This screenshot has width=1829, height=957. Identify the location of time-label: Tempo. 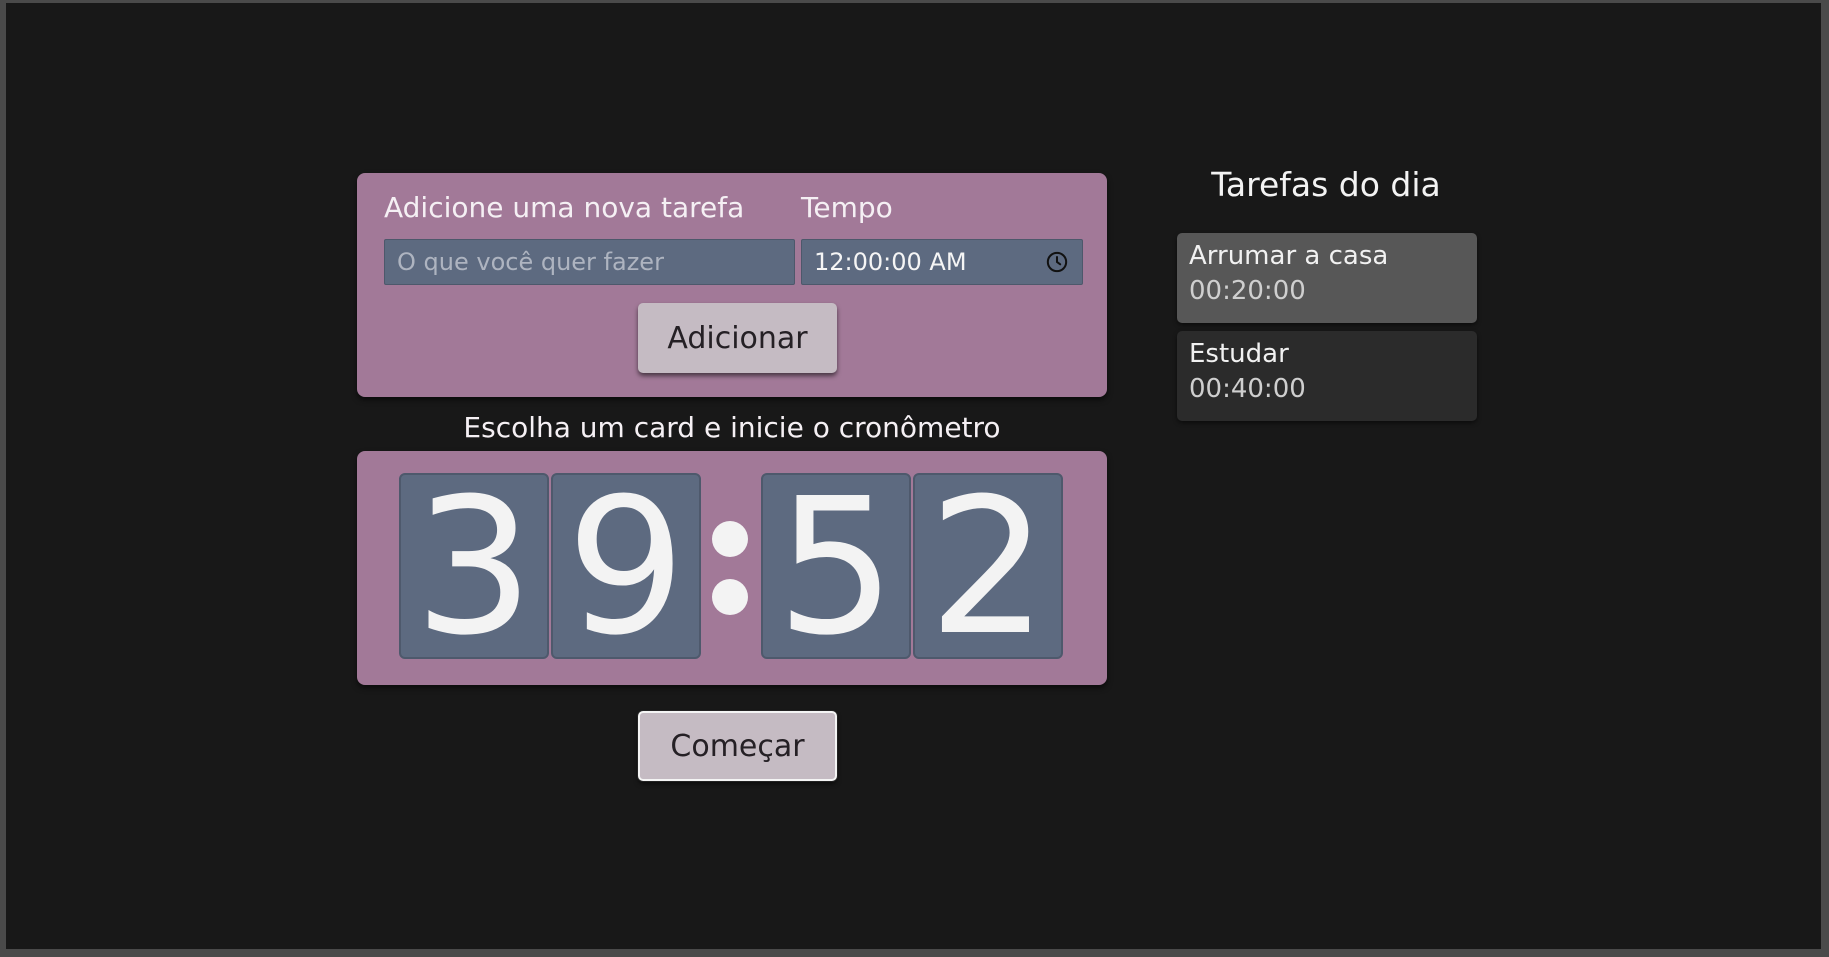
(847, 207).